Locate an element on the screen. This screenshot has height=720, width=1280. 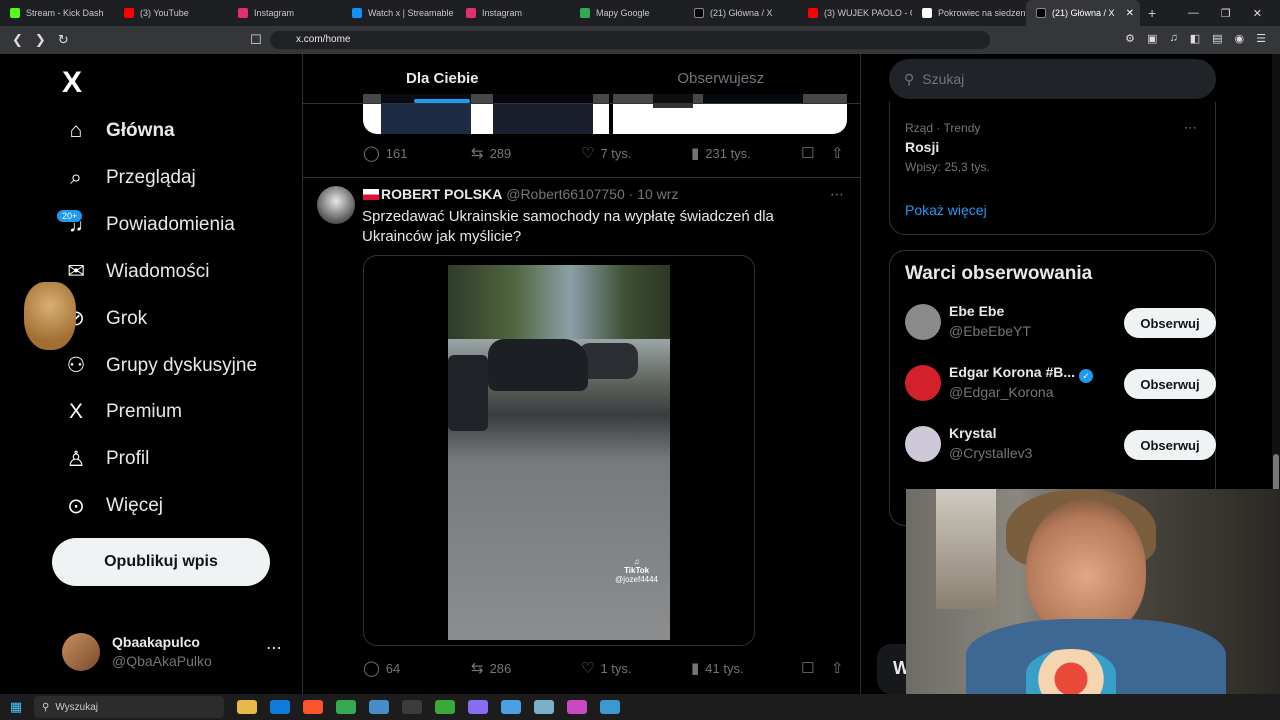
nav-item: ✉ Wiadomości is located at coordinates (135, 272).